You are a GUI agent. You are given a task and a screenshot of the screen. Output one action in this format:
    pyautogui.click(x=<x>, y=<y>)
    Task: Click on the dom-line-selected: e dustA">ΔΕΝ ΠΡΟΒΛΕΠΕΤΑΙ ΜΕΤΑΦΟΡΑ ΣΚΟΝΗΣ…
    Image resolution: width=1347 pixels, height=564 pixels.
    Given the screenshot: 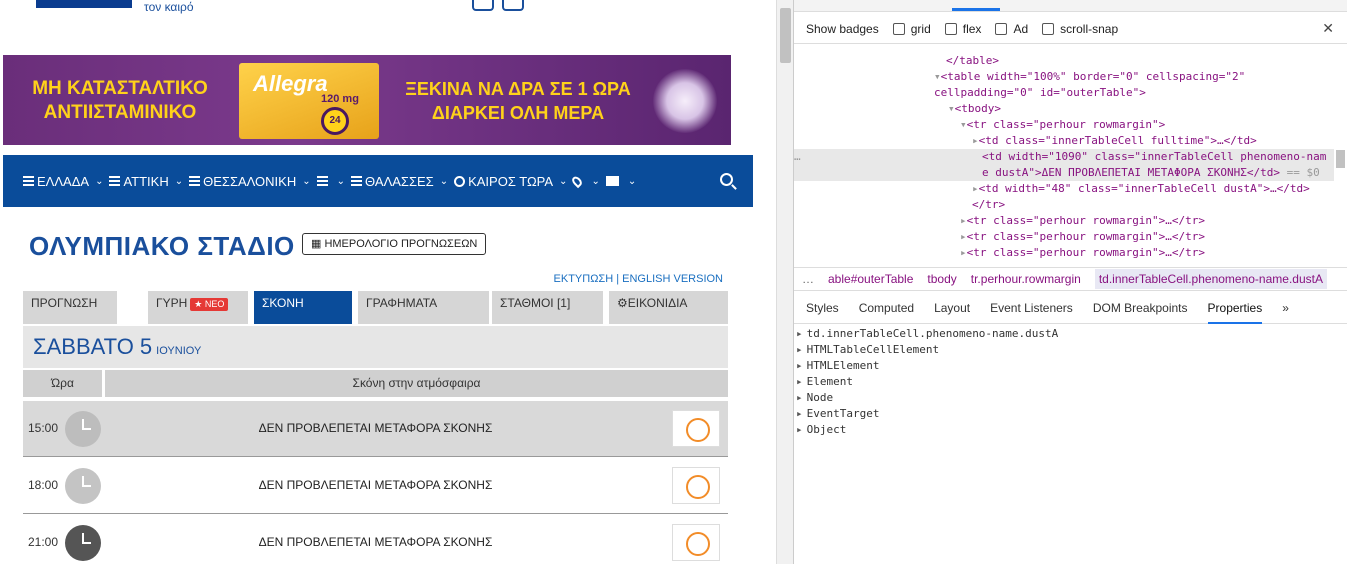 What is the action you would take?
    pyautogui.click(x=1151, y=173)
    